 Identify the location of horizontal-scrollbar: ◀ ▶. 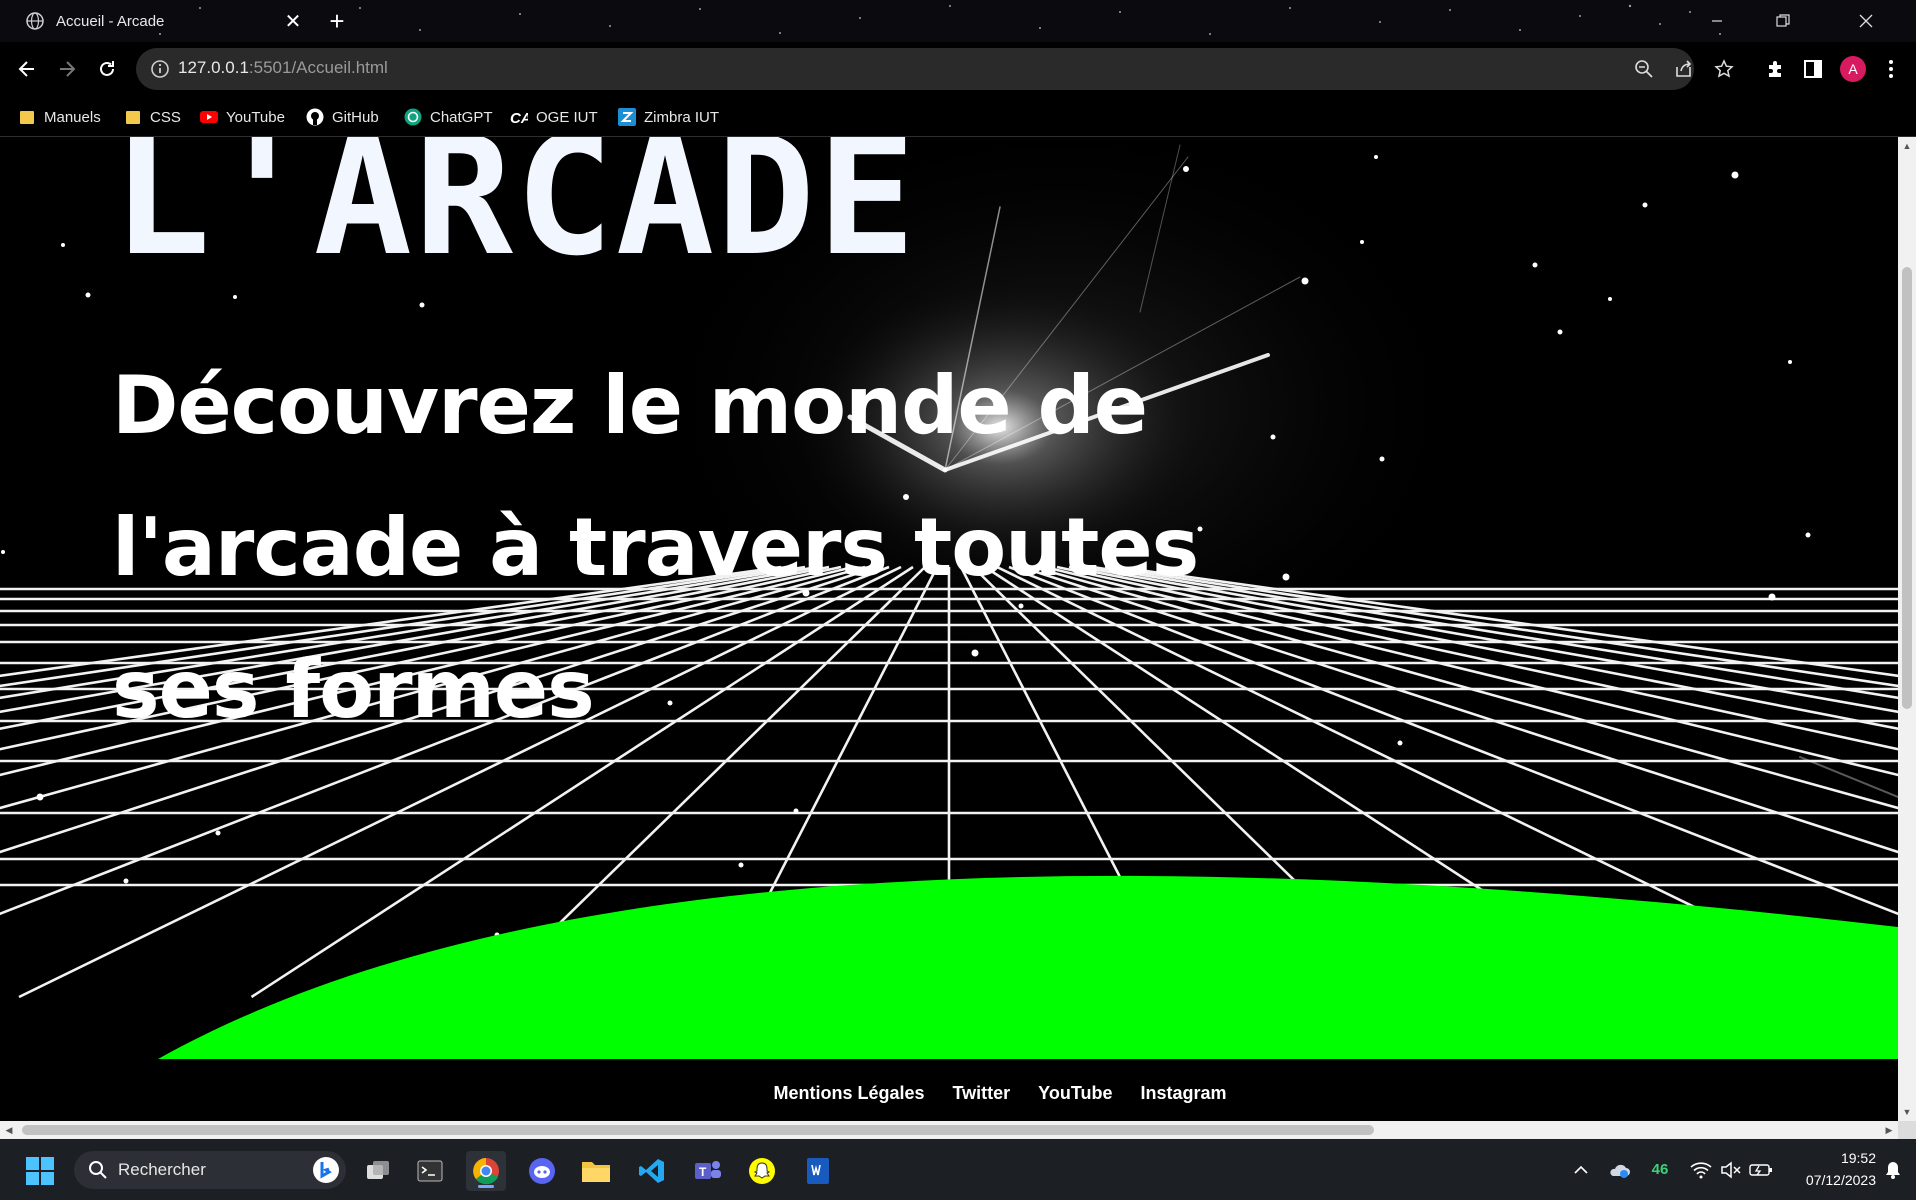
(949, 1130).